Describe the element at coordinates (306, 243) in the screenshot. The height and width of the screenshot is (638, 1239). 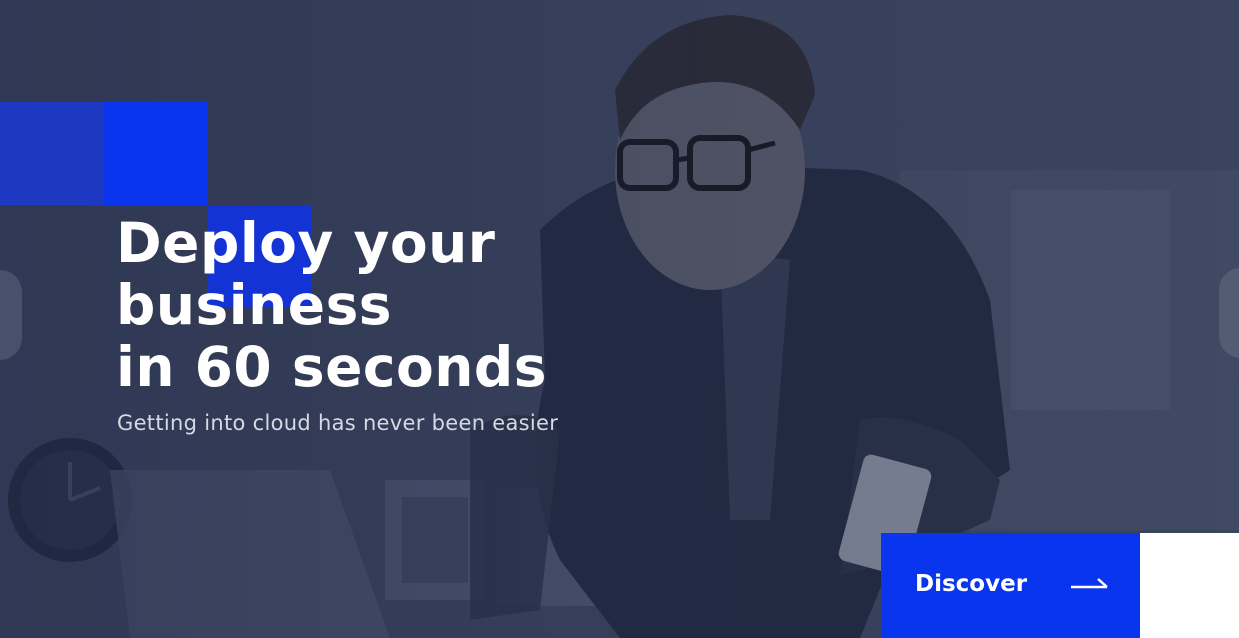
I see `headline-line: Deploy your` at that location.